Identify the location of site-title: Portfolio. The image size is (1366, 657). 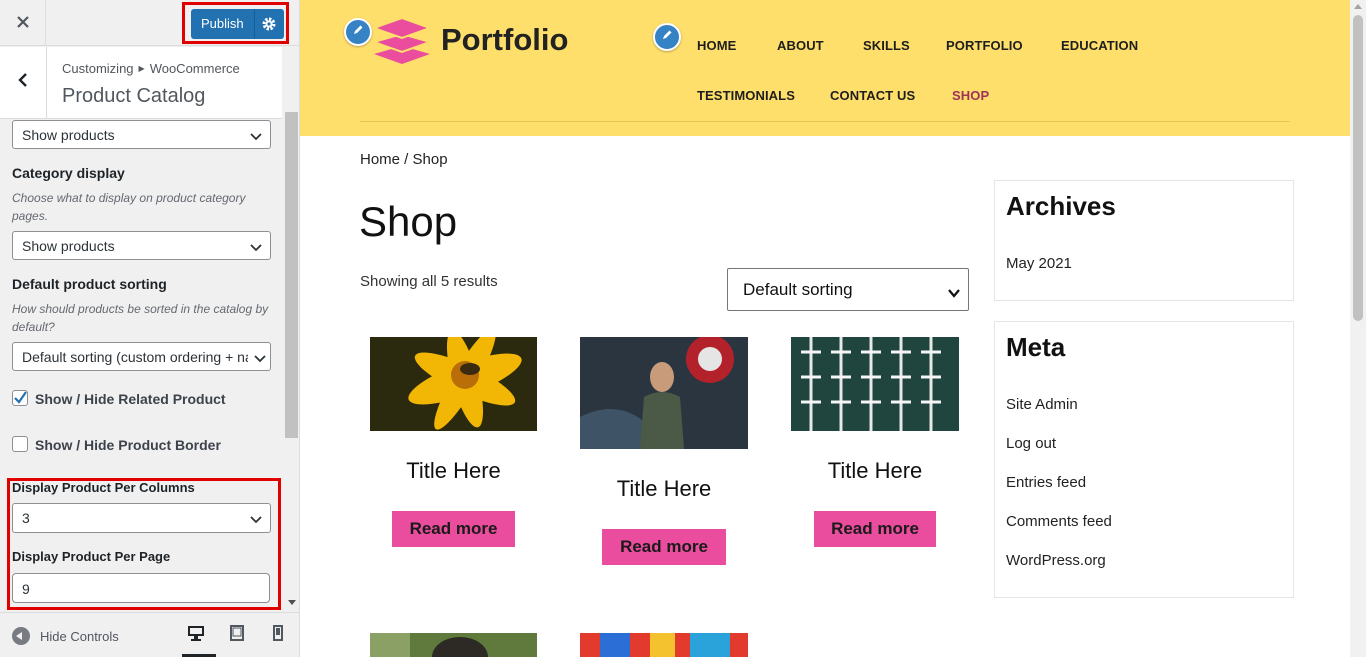
(504, 40).